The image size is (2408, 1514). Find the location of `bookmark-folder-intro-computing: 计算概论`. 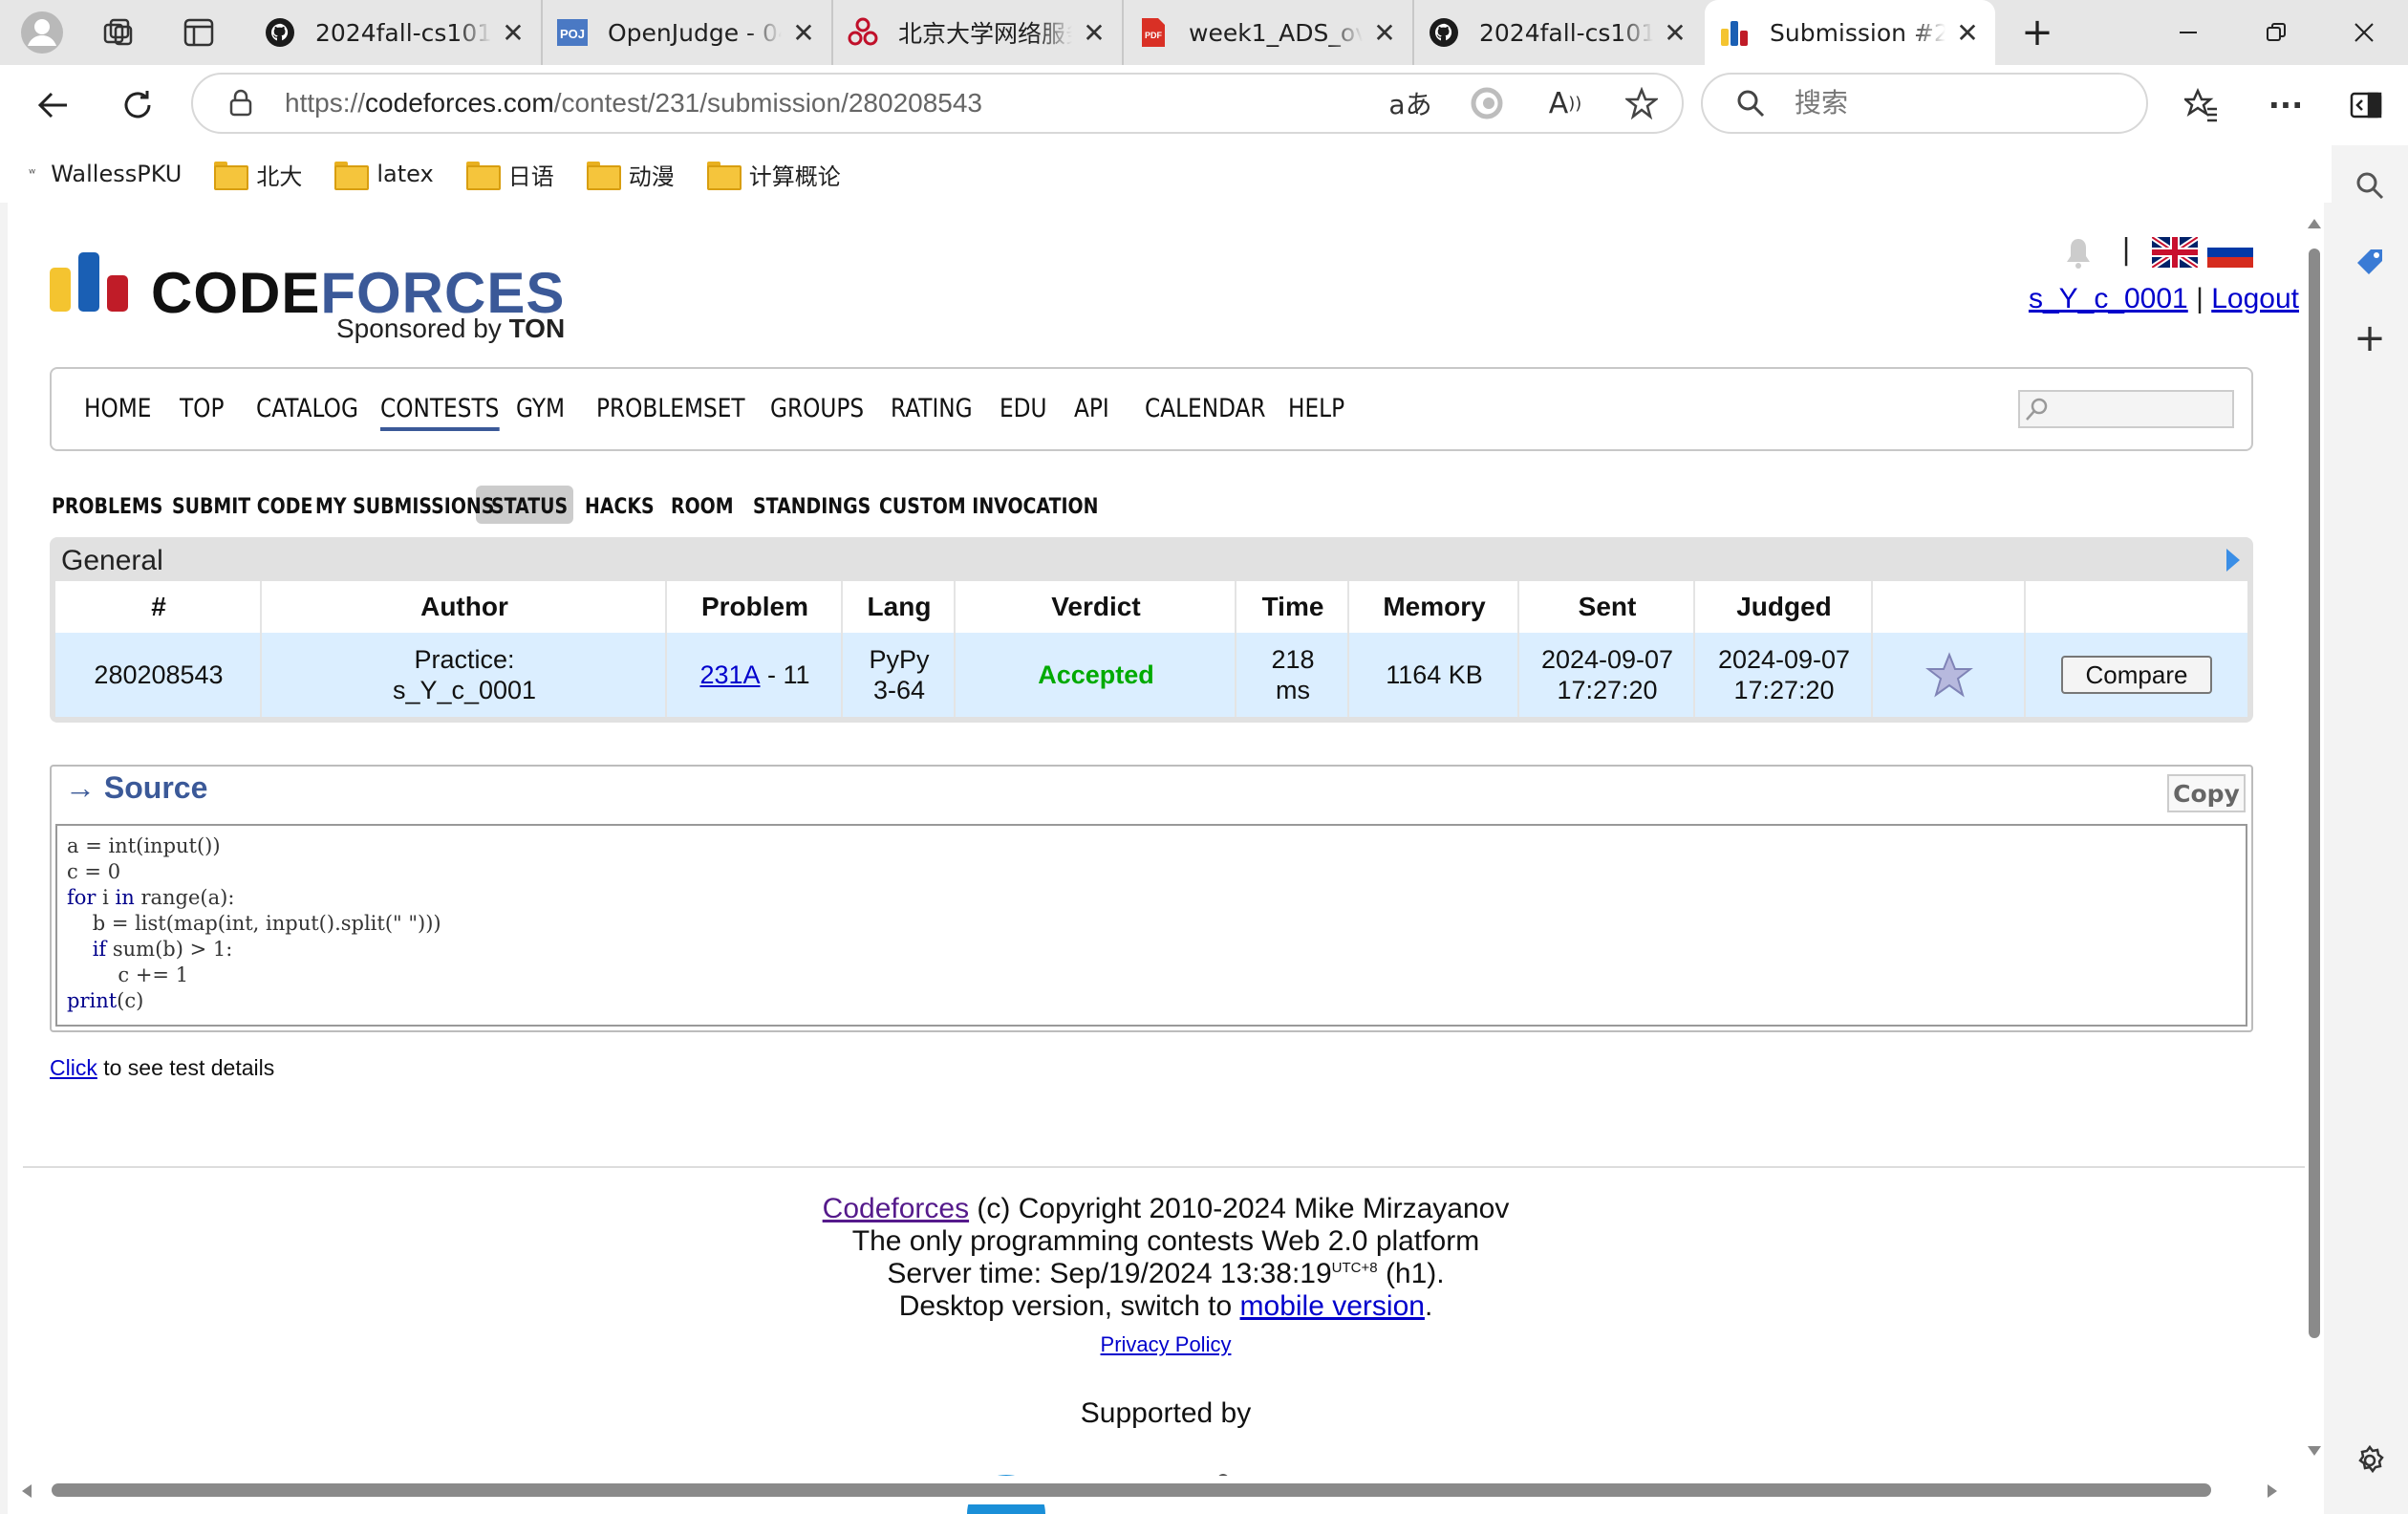

bookmark-folder-intro-computing: 计算概论 is located at coordinates (774, 174).